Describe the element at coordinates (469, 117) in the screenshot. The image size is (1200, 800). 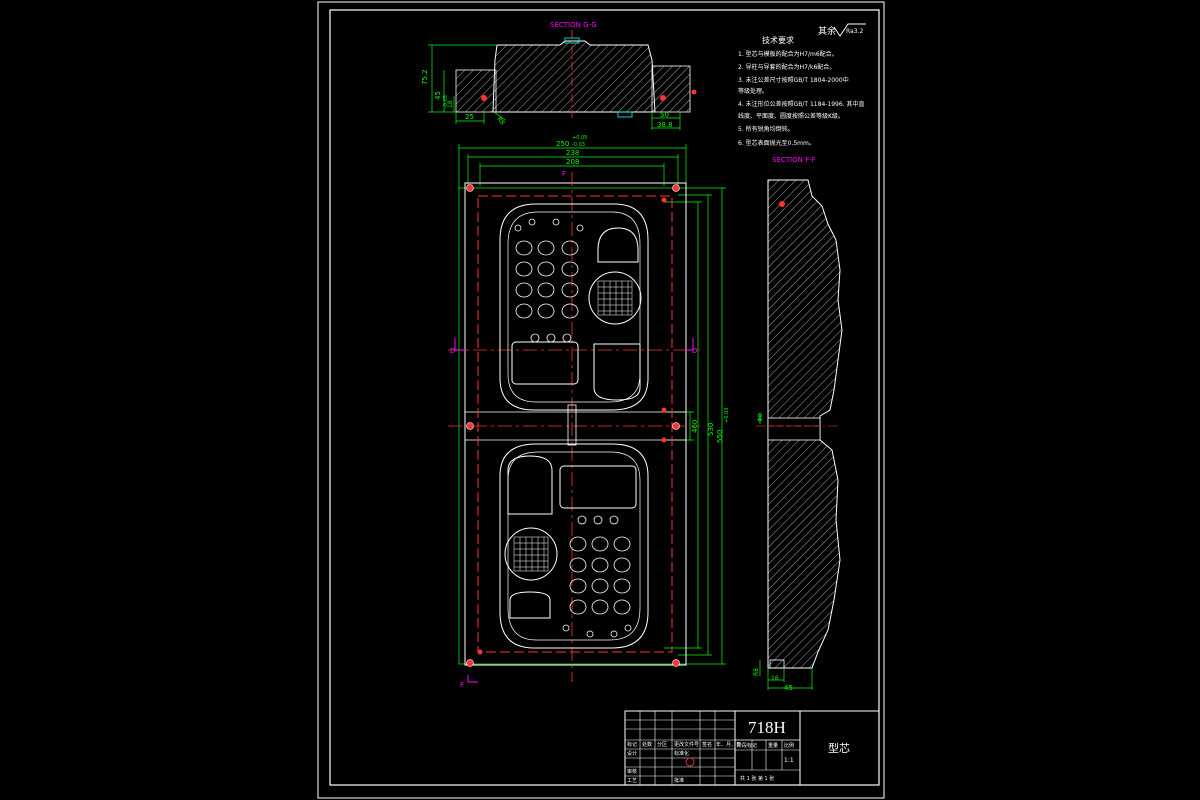
I see `gg-bottom-left-dim: 25` at that location.